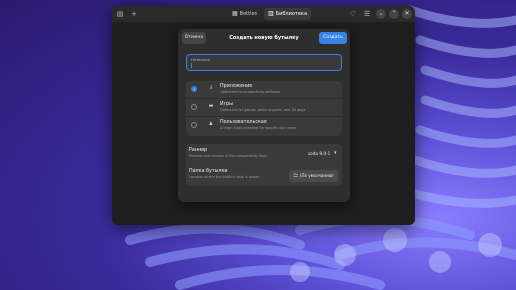 The image size is (516, 290). Describe the element at coordinates (250, 92) in the screenshot. I see `option-subtitle: Optimized for productivity software` at that location.